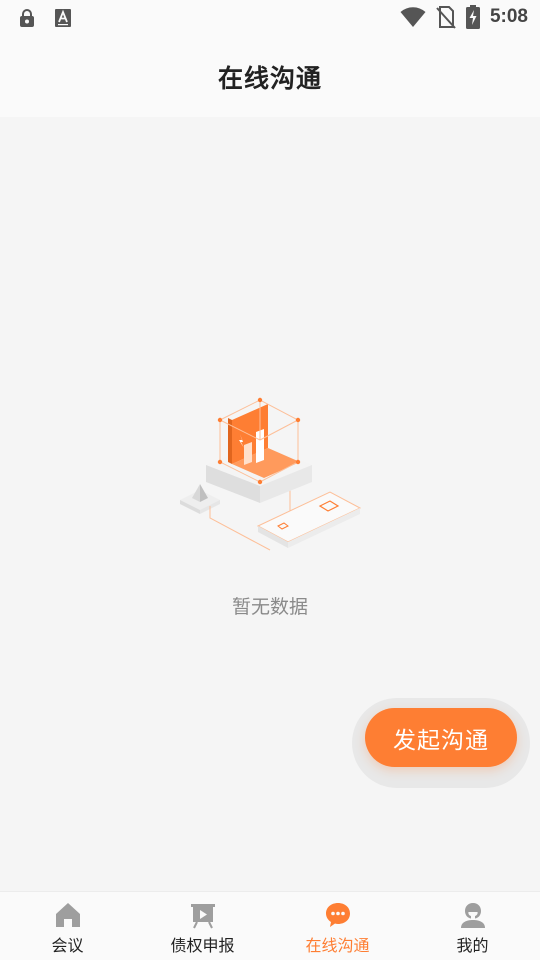 The image size is (540, 960). I want to click on bottom-nav: 会议 债权申报 在线沟通 我的, so click(270, 925).